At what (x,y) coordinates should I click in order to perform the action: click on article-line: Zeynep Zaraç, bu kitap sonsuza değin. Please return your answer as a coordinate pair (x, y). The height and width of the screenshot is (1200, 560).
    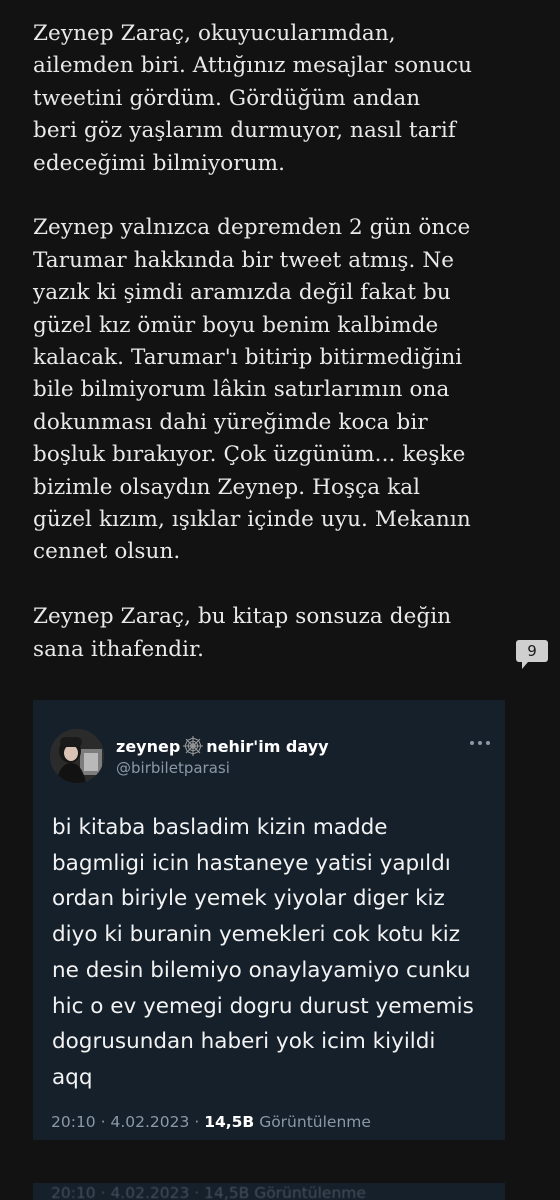
    Looking at the image, I should click on (242, 617).